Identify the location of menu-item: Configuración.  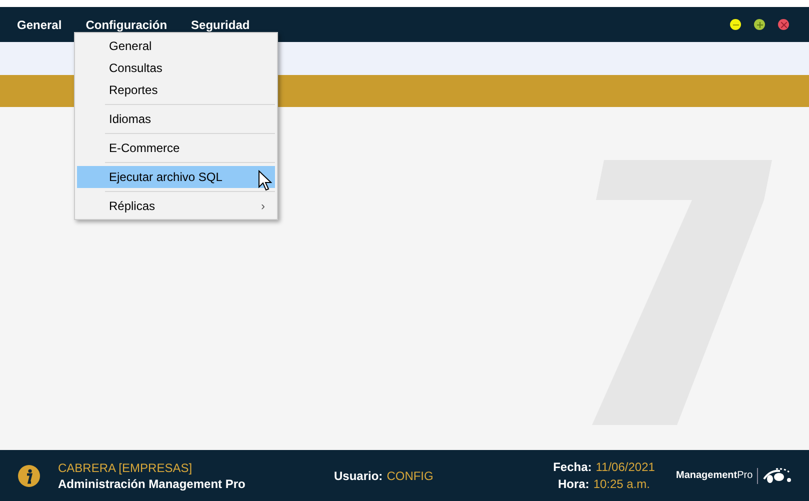
(127, 25).